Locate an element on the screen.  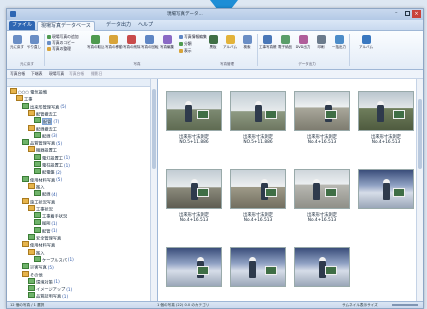
view-button: 表示 is located at coordinates (185, 50).